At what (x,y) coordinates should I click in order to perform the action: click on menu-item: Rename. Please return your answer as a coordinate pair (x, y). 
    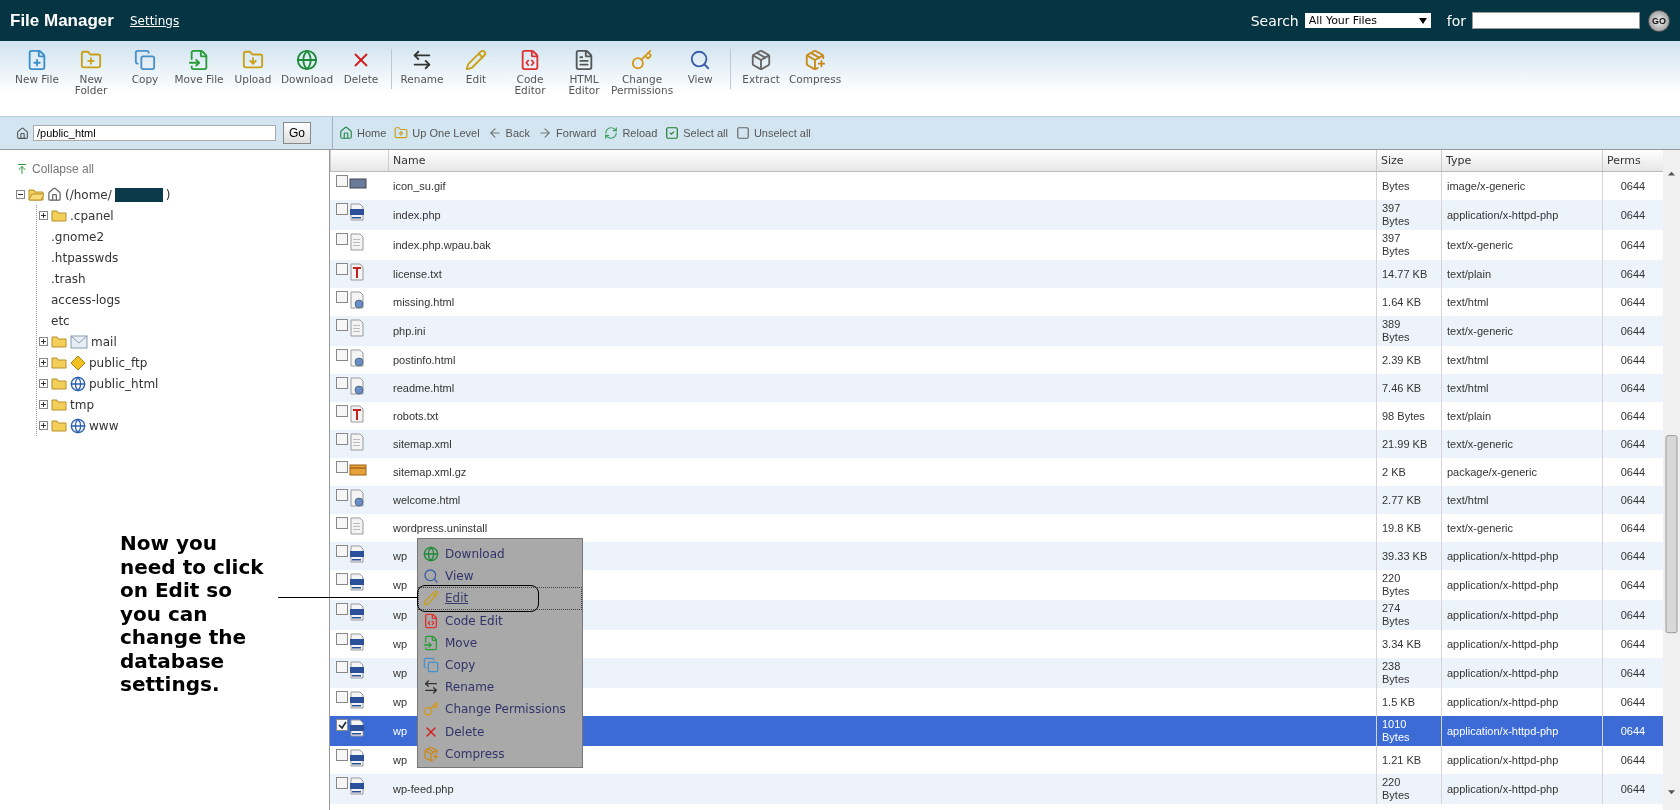
    Looking at the image, I should click on (500, 687).